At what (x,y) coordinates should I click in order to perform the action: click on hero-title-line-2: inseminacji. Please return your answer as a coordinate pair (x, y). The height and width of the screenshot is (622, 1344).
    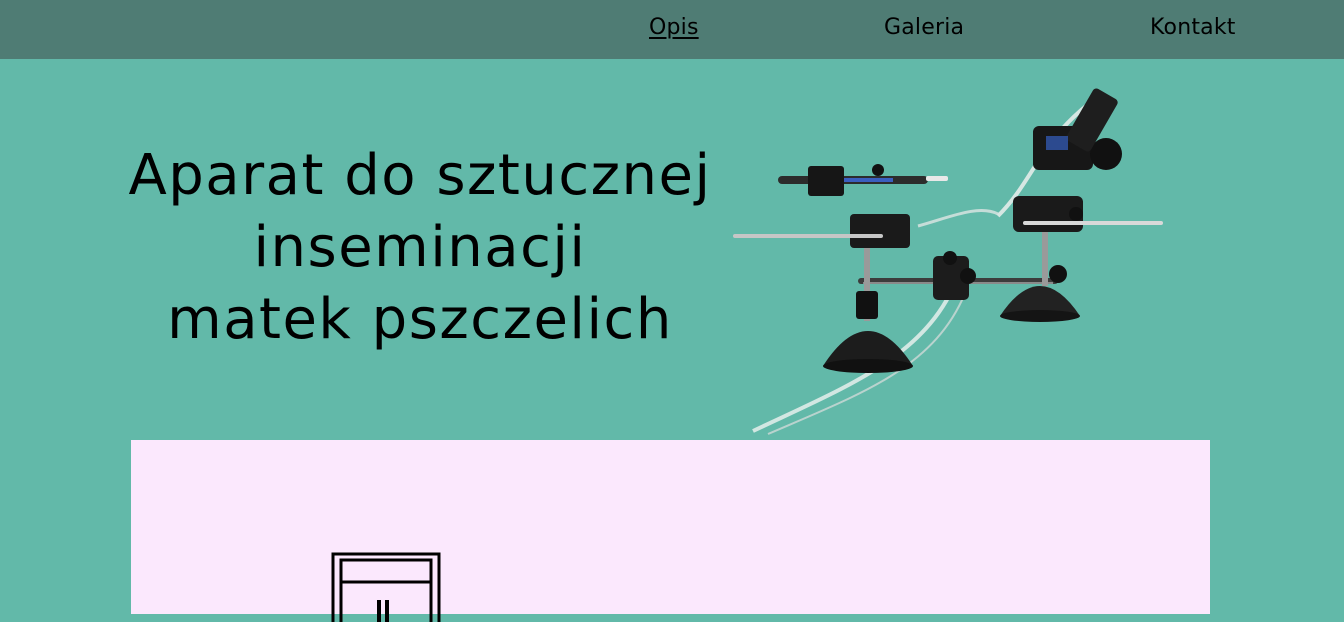
    Looking at the image, I should click on (420, 247).